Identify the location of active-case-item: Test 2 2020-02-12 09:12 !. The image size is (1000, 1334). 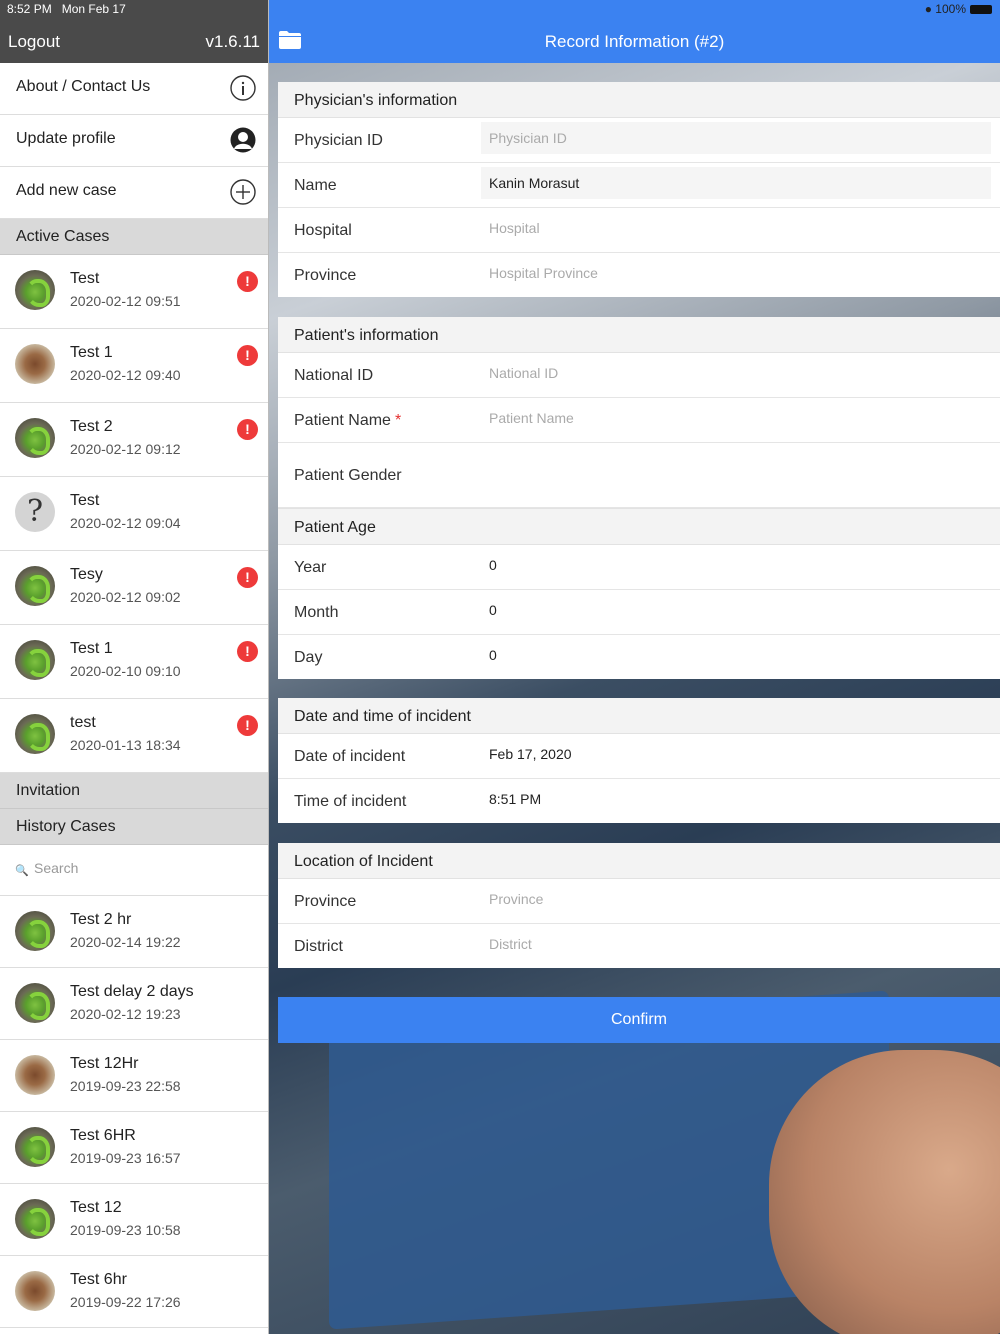
(134, 440).